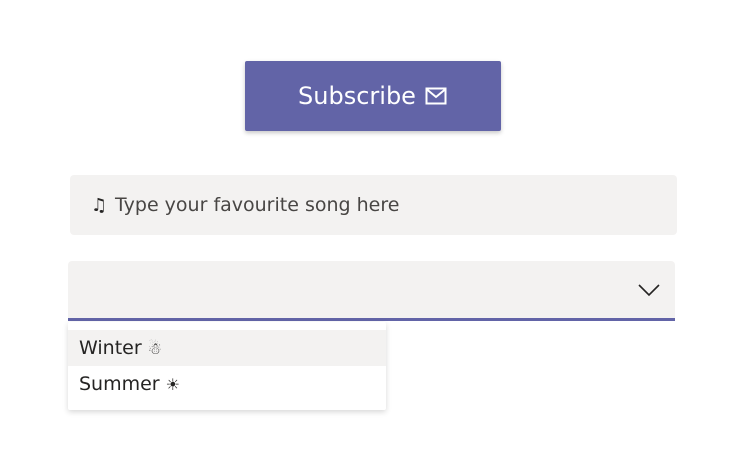  I want to click on subscribe-label: Subscribe, so click(357, 96).